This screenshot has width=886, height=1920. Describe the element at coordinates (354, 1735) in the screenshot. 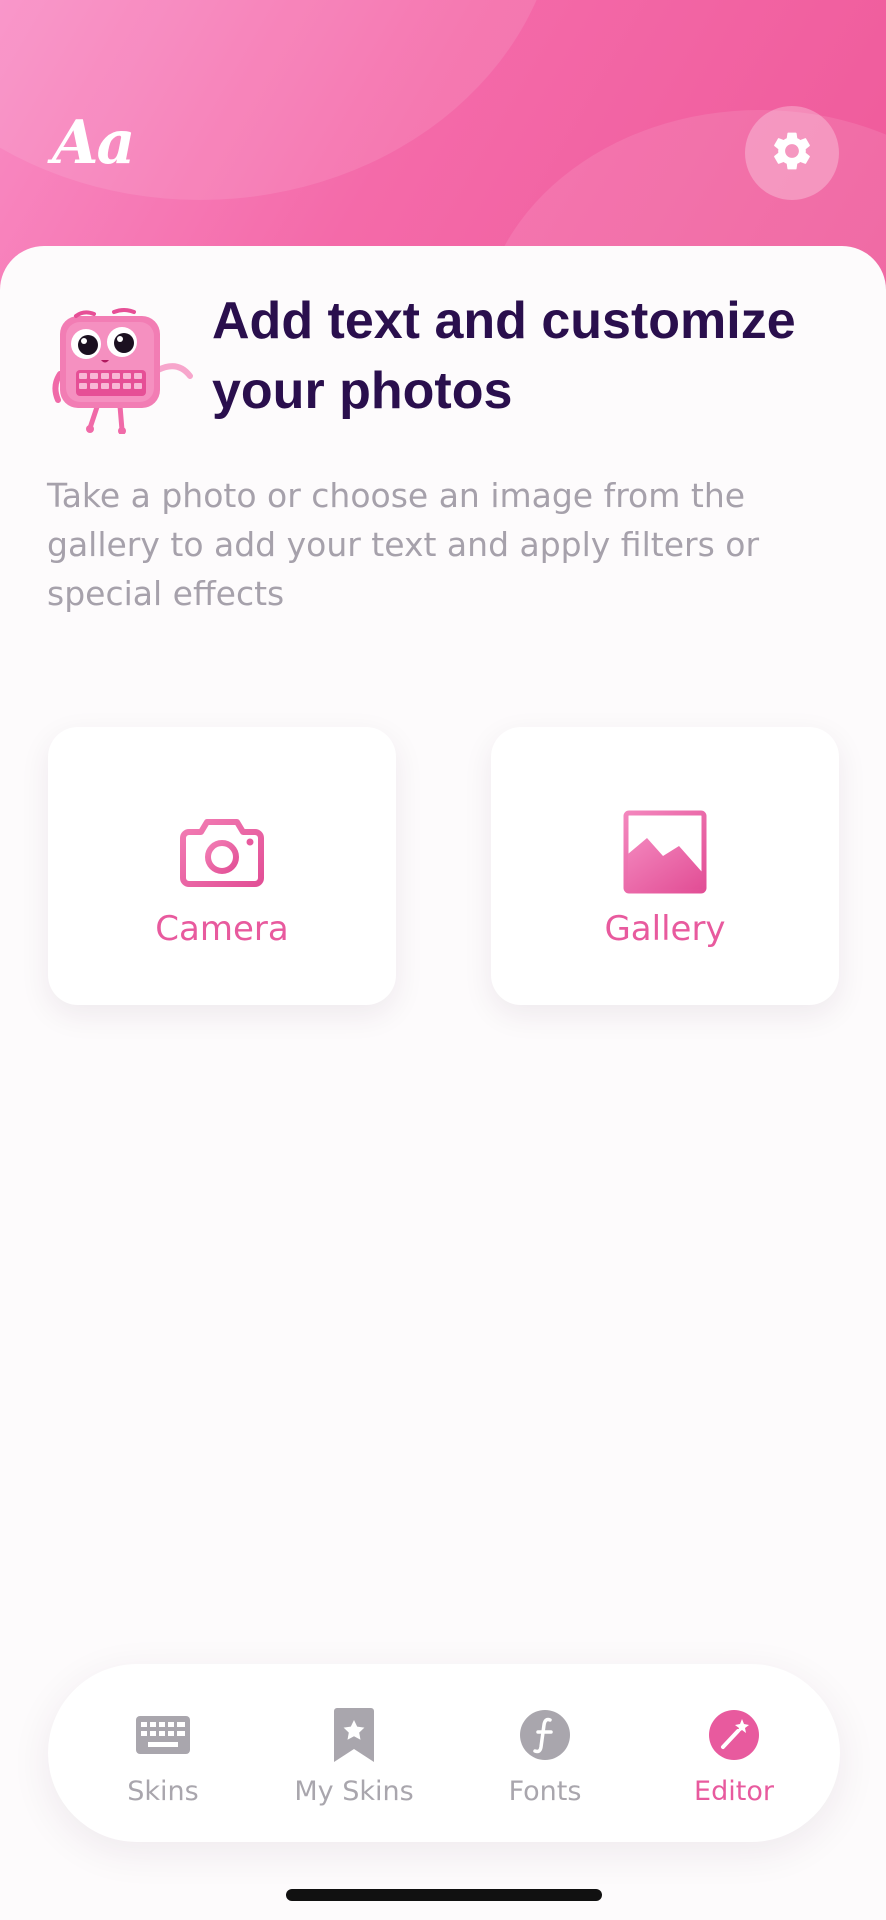

I see `bookmark-star-icon` at that location.